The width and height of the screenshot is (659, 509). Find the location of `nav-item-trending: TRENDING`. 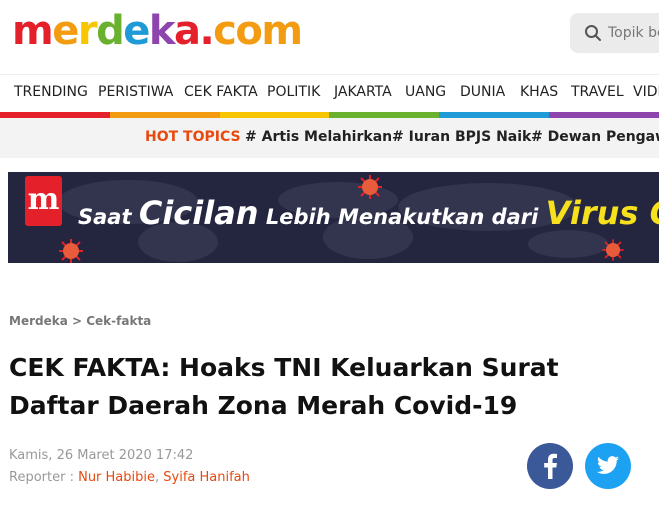

nav-item-trending: TRENDING is located at coordinates (51, 92).